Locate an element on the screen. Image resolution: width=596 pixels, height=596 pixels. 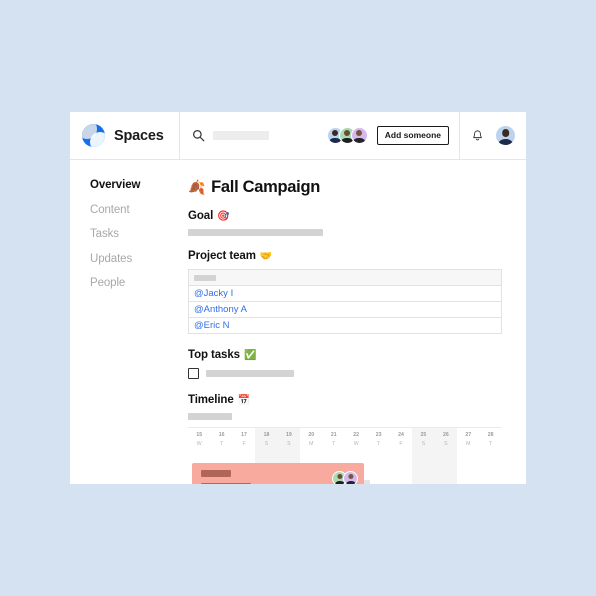
calendar-day: 19 S is located at coordinates (289, 443).